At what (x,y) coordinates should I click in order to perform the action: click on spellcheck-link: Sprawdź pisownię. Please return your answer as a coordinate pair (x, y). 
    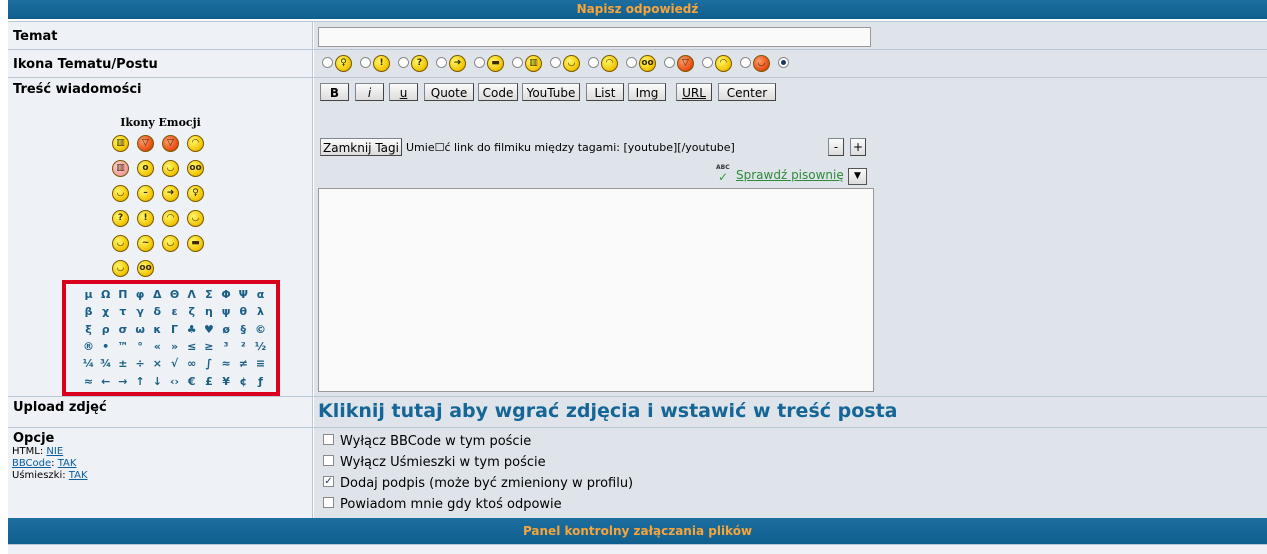
    Looking at the image, I should click on (790, 175).